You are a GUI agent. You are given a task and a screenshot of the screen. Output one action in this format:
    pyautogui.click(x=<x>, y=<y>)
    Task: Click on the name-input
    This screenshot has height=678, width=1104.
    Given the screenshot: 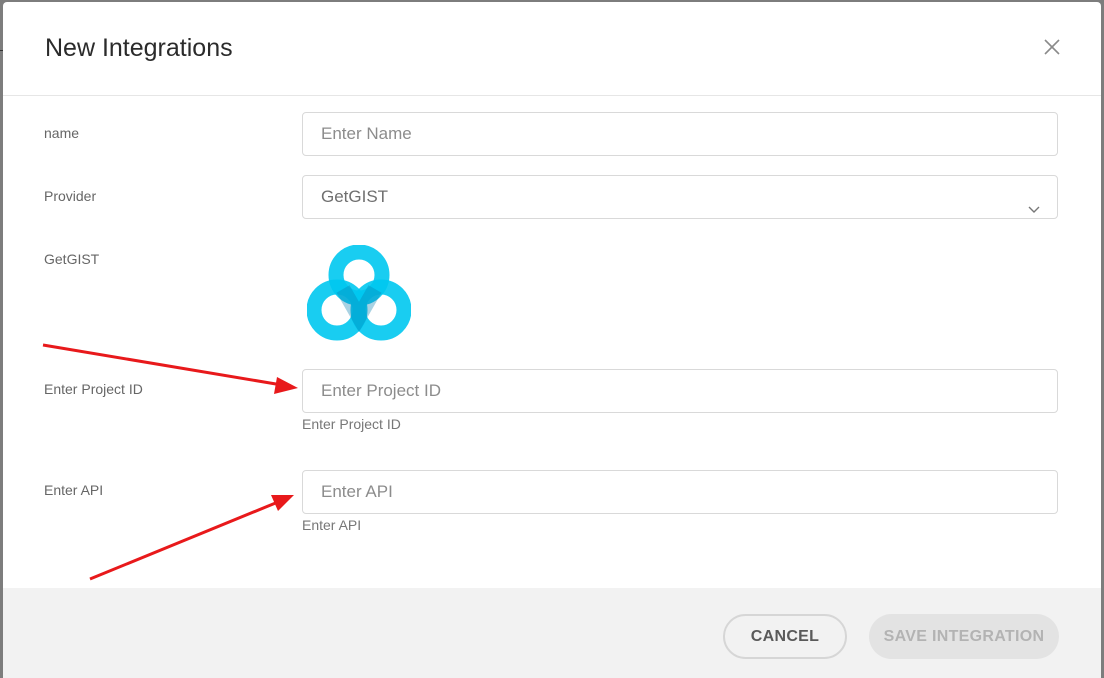 What is the action you would take?
    pyautogui.click(x=680, y=134)
    